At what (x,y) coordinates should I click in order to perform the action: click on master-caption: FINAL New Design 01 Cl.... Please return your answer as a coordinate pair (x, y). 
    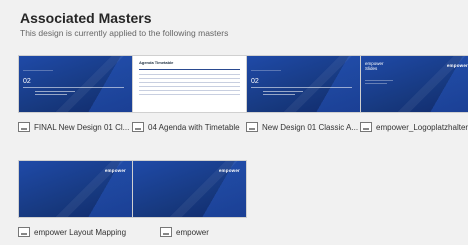
    Looking at the image, I should click on (75, 127).